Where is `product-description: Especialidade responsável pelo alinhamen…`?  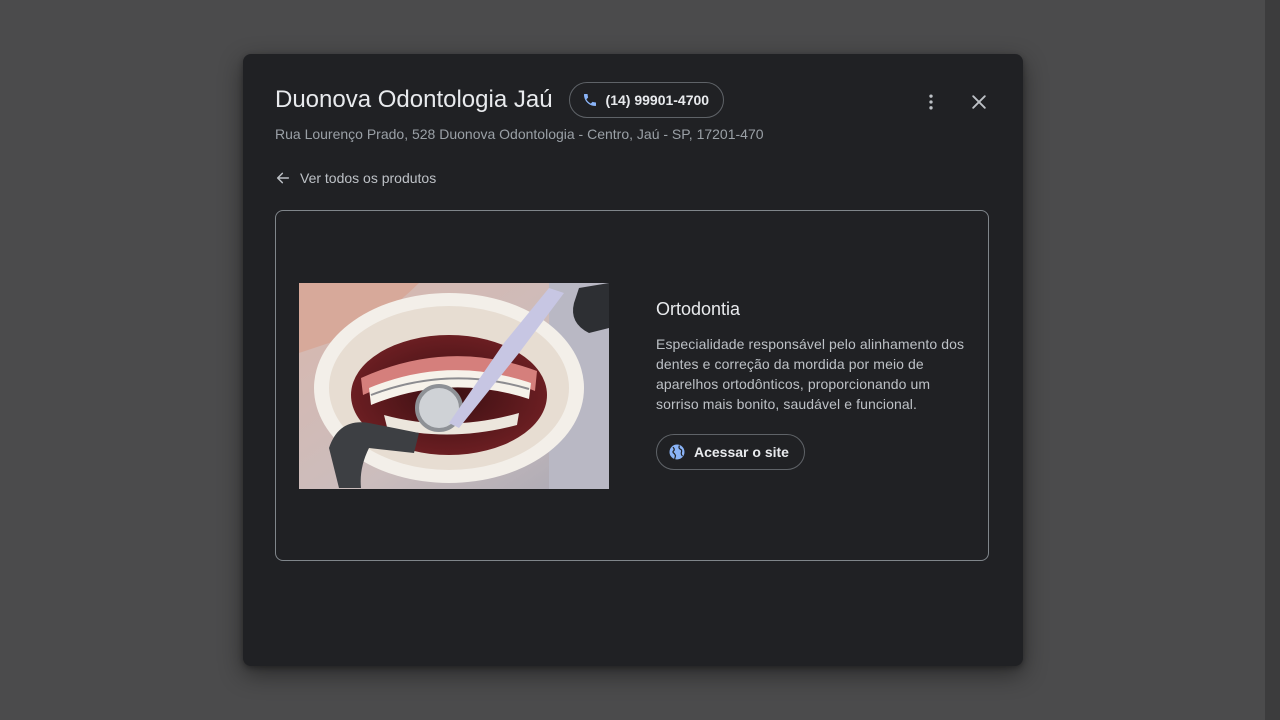 product-description: Especialidade responsável pelo alinhamen… is located at coordinates (810, 374).